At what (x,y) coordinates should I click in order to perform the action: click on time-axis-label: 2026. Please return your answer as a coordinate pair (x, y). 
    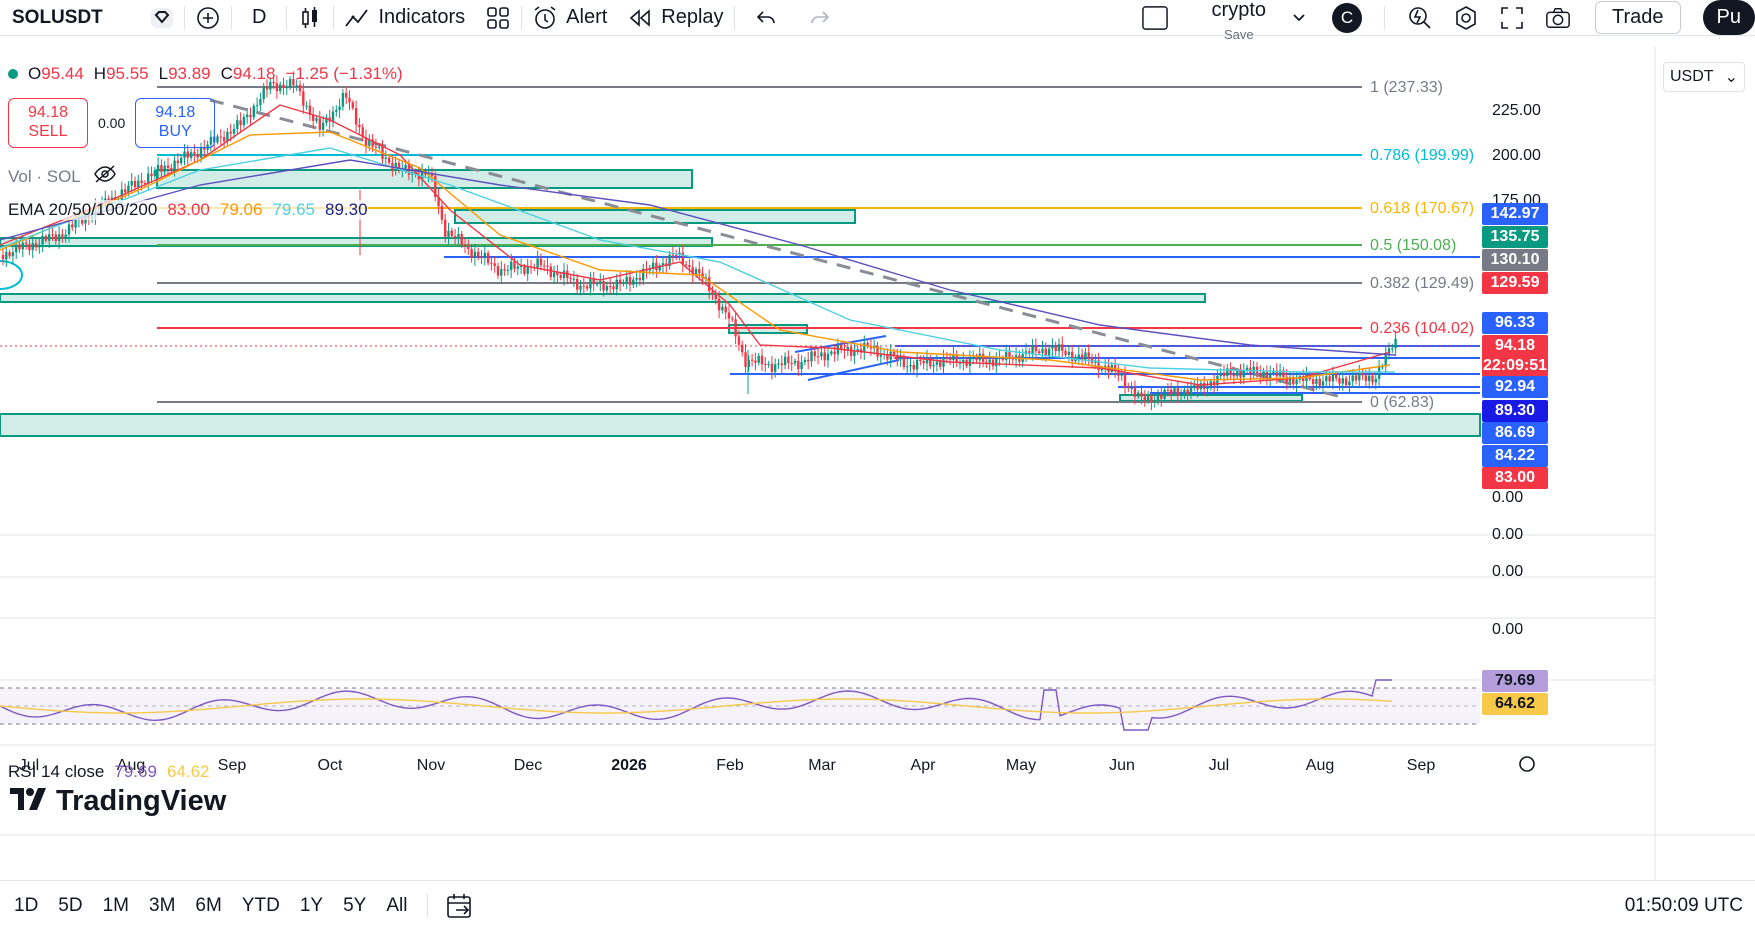
    Looking at the image, I should click on (629, 765).